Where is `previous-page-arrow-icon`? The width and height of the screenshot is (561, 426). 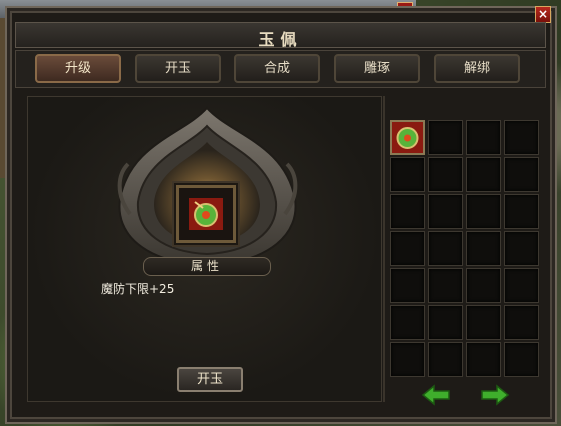
previous-page-arrow-icon is located at coordinates (436, 395).